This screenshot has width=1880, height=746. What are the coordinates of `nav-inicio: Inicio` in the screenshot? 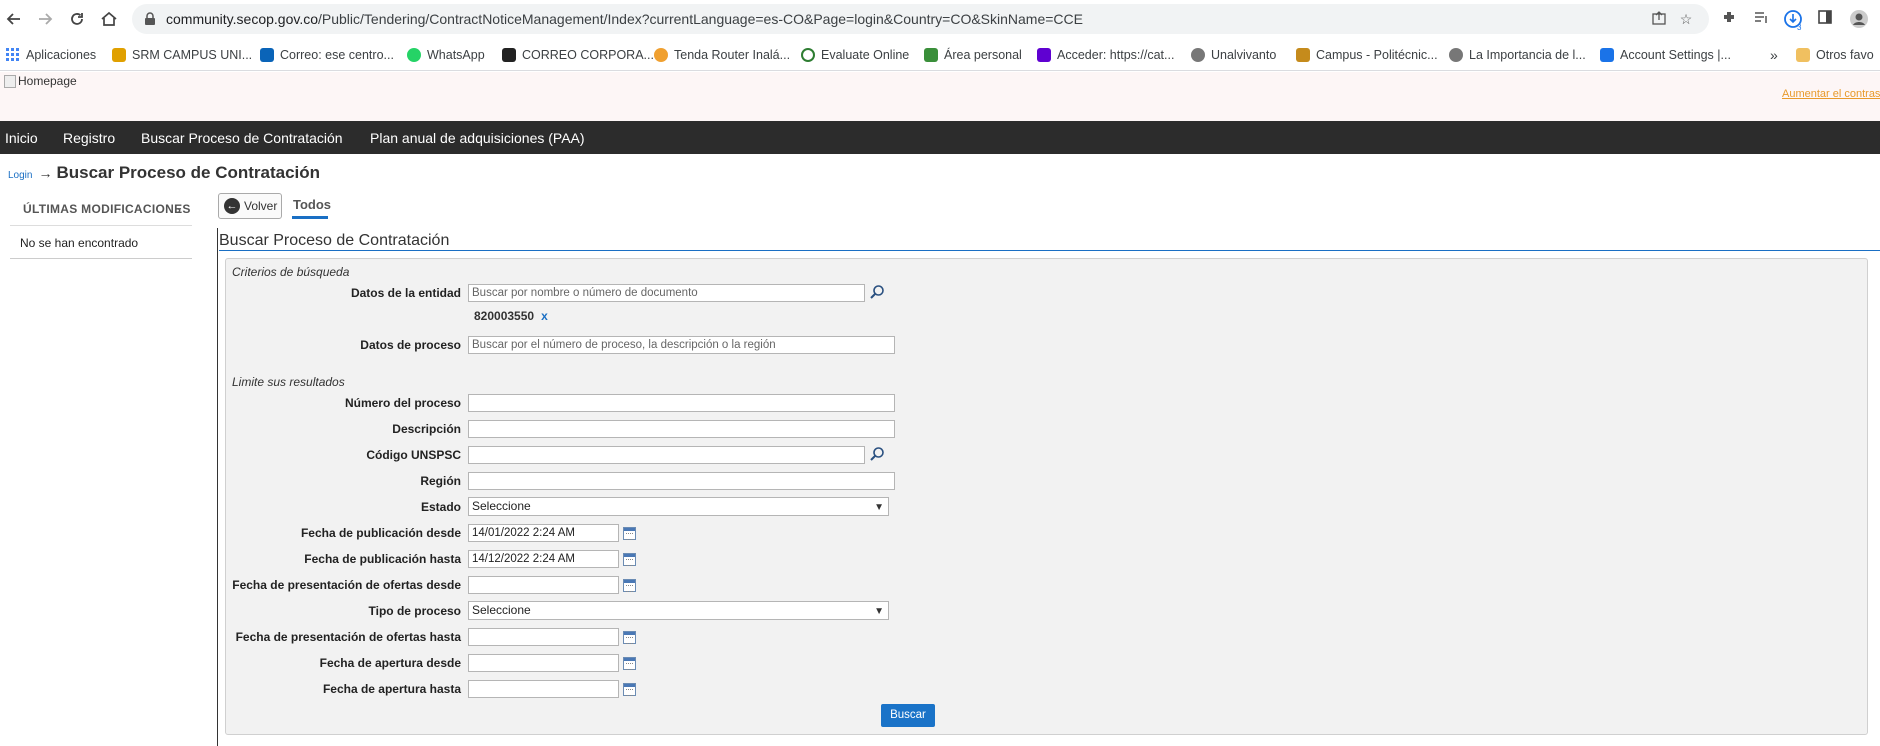 It's located at (21, 138).